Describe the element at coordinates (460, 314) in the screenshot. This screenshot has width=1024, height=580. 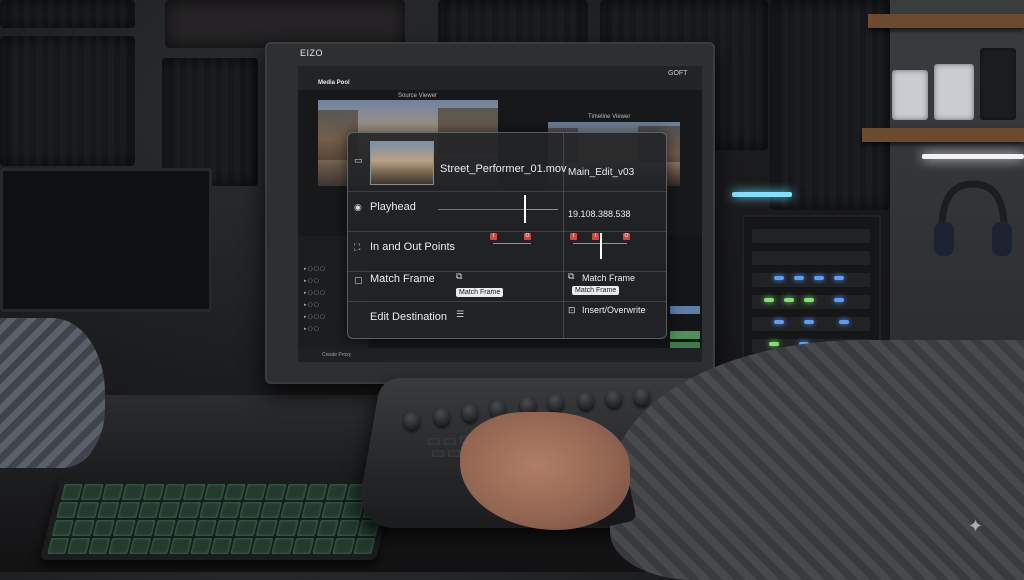
I see `edit-destination-icon: ☰` at that location.